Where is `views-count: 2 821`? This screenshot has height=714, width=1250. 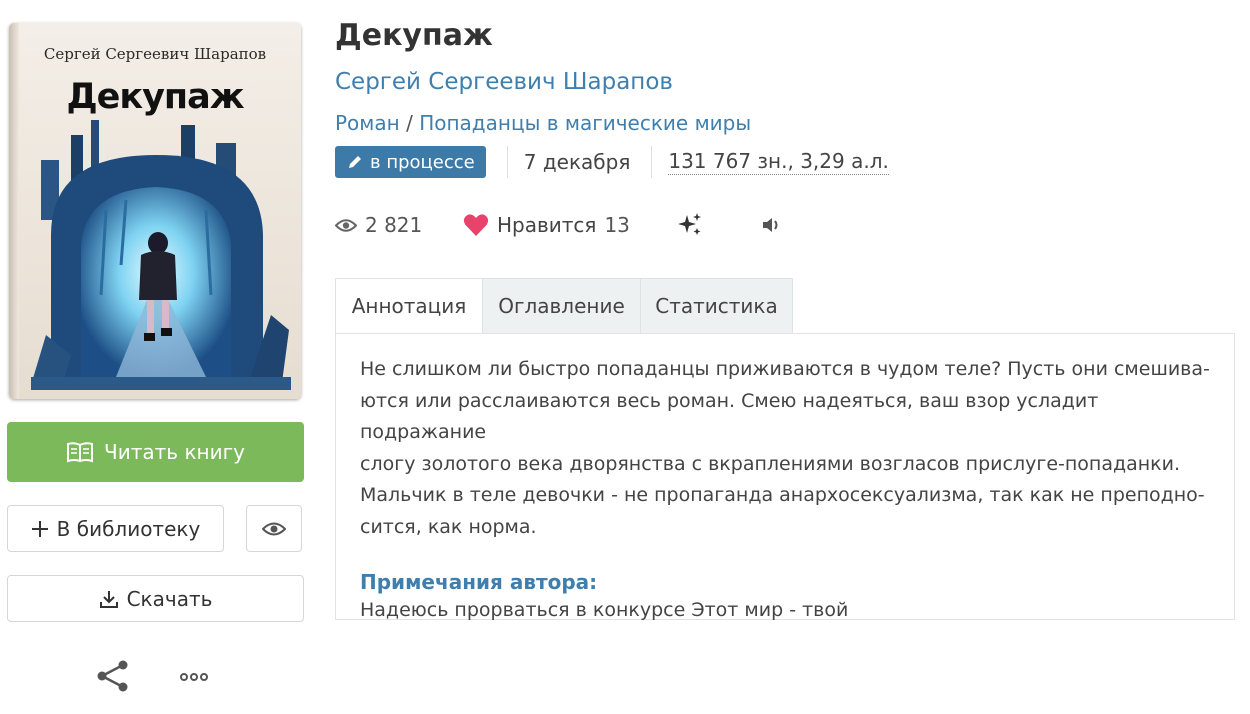
views-count: 2 821 is located at coordinates (394, 225).